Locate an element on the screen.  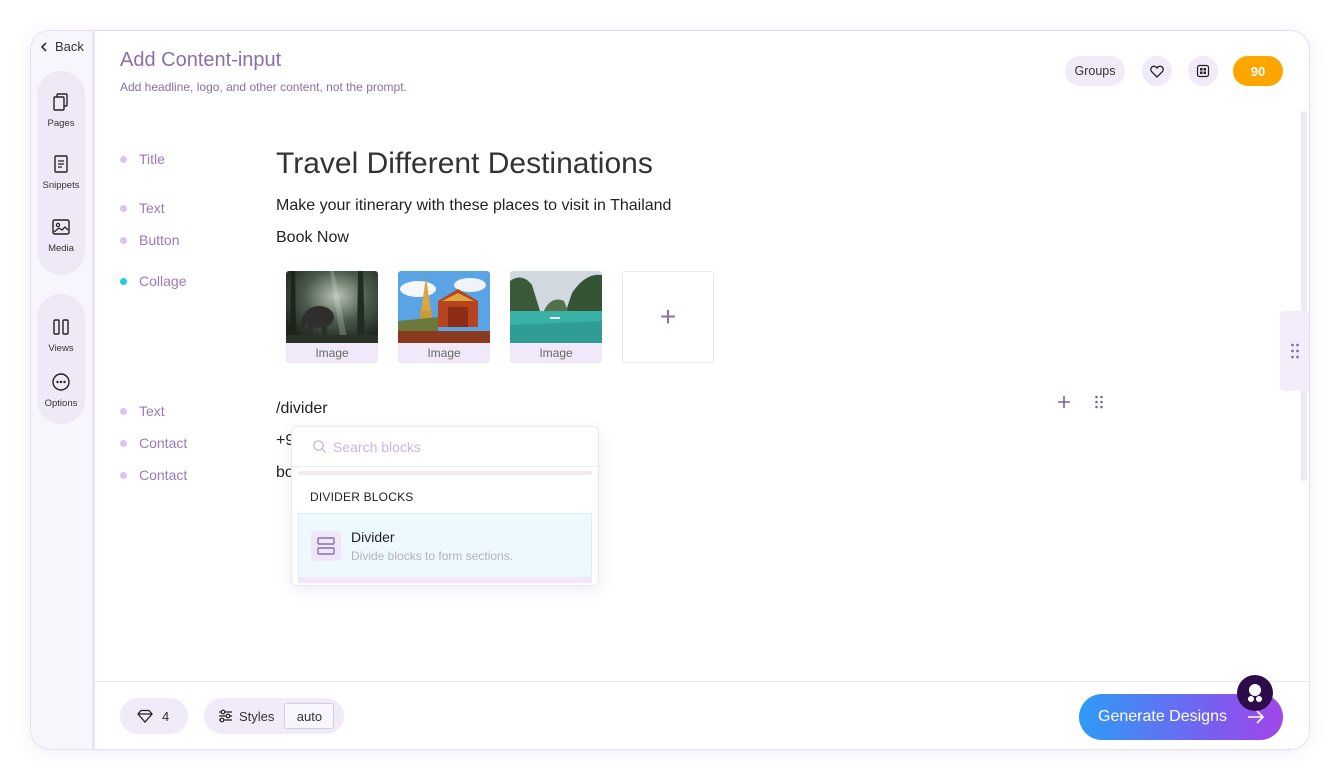
styles-label: Styles is located at coordinates (257, 716).